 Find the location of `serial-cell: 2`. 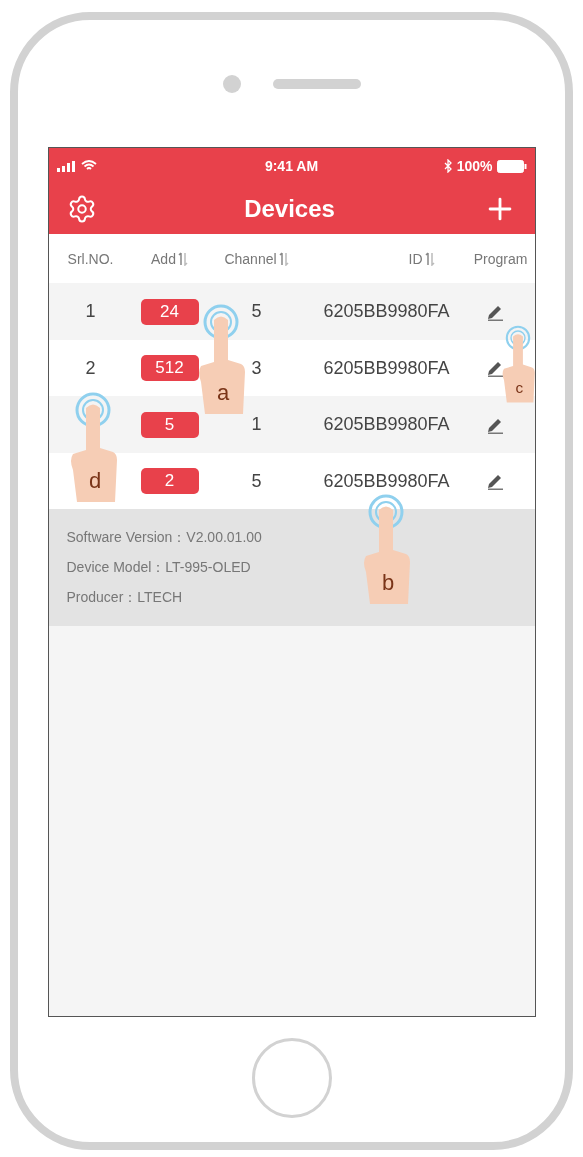

serial-cell: 2 is located at coordinates (90, 368).